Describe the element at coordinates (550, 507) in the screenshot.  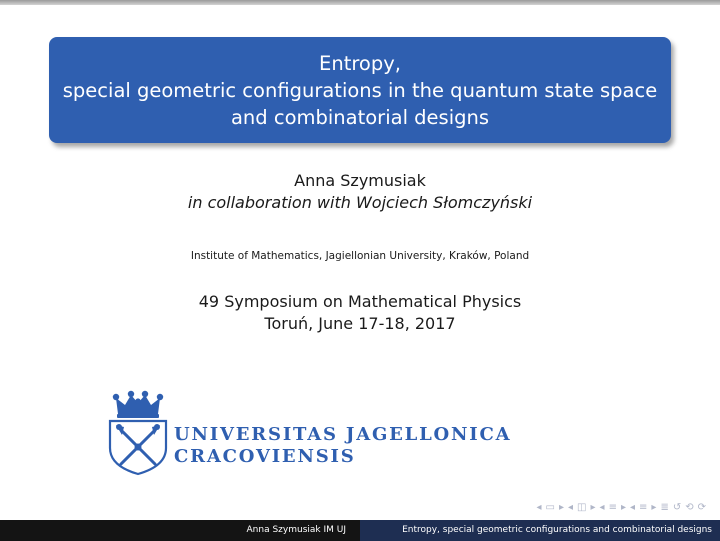
I see `nav-frame-icon: ▭` at that location.